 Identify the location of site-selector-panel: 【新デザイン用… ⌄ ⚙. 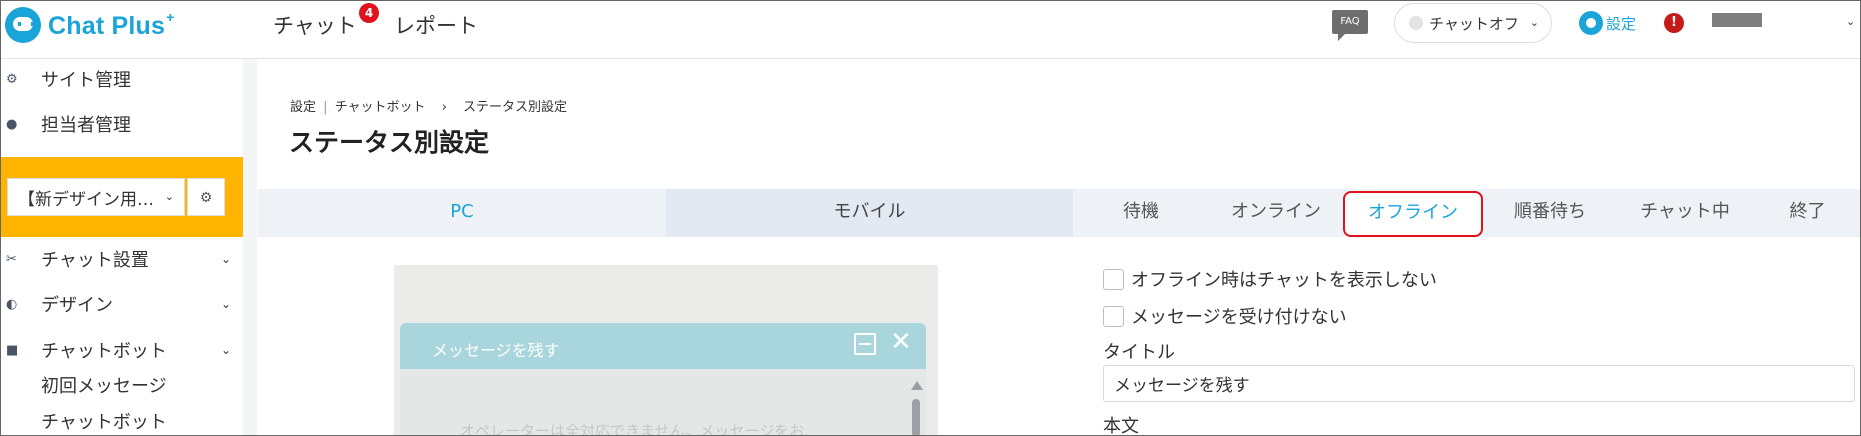
(122, 197).